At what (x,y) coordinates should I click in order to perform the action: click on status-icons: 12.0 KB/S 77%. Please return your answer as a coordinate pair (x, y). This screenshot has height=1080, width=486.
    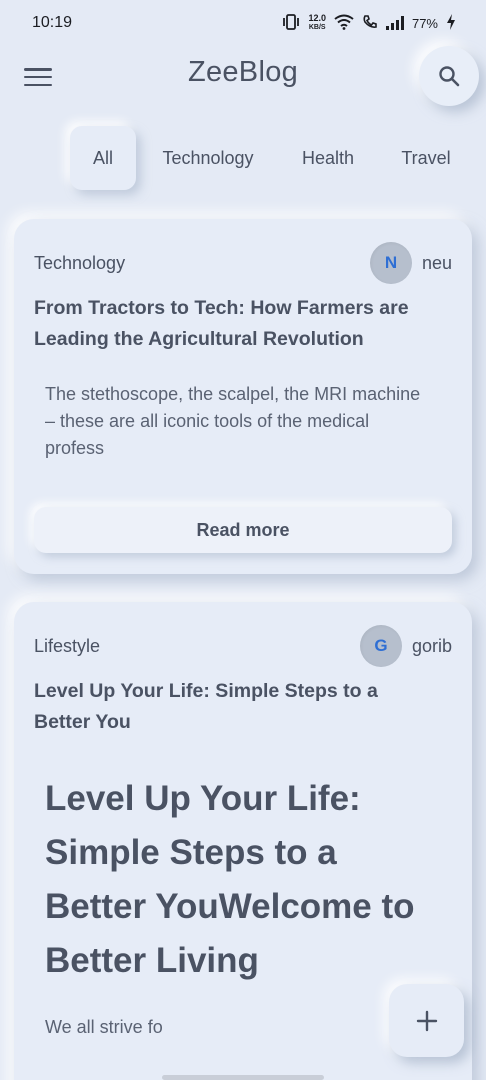
    Looking at the image, I should click on (369, 23).